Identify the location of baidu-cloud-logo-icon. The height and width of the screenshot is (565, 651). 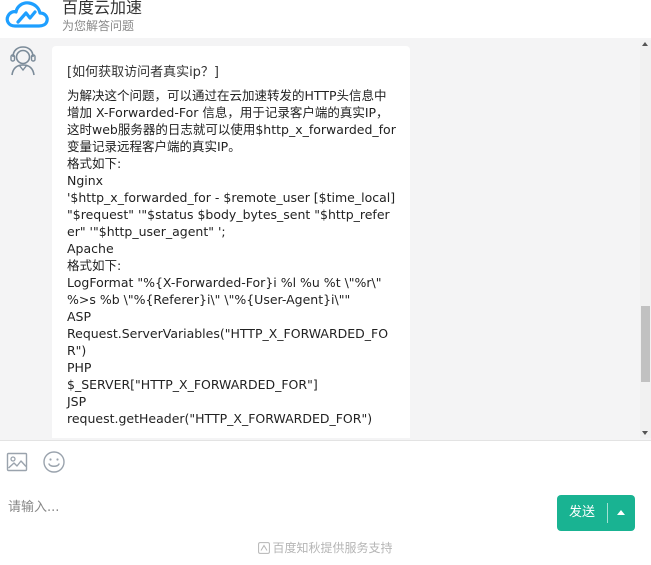
(27, 14).